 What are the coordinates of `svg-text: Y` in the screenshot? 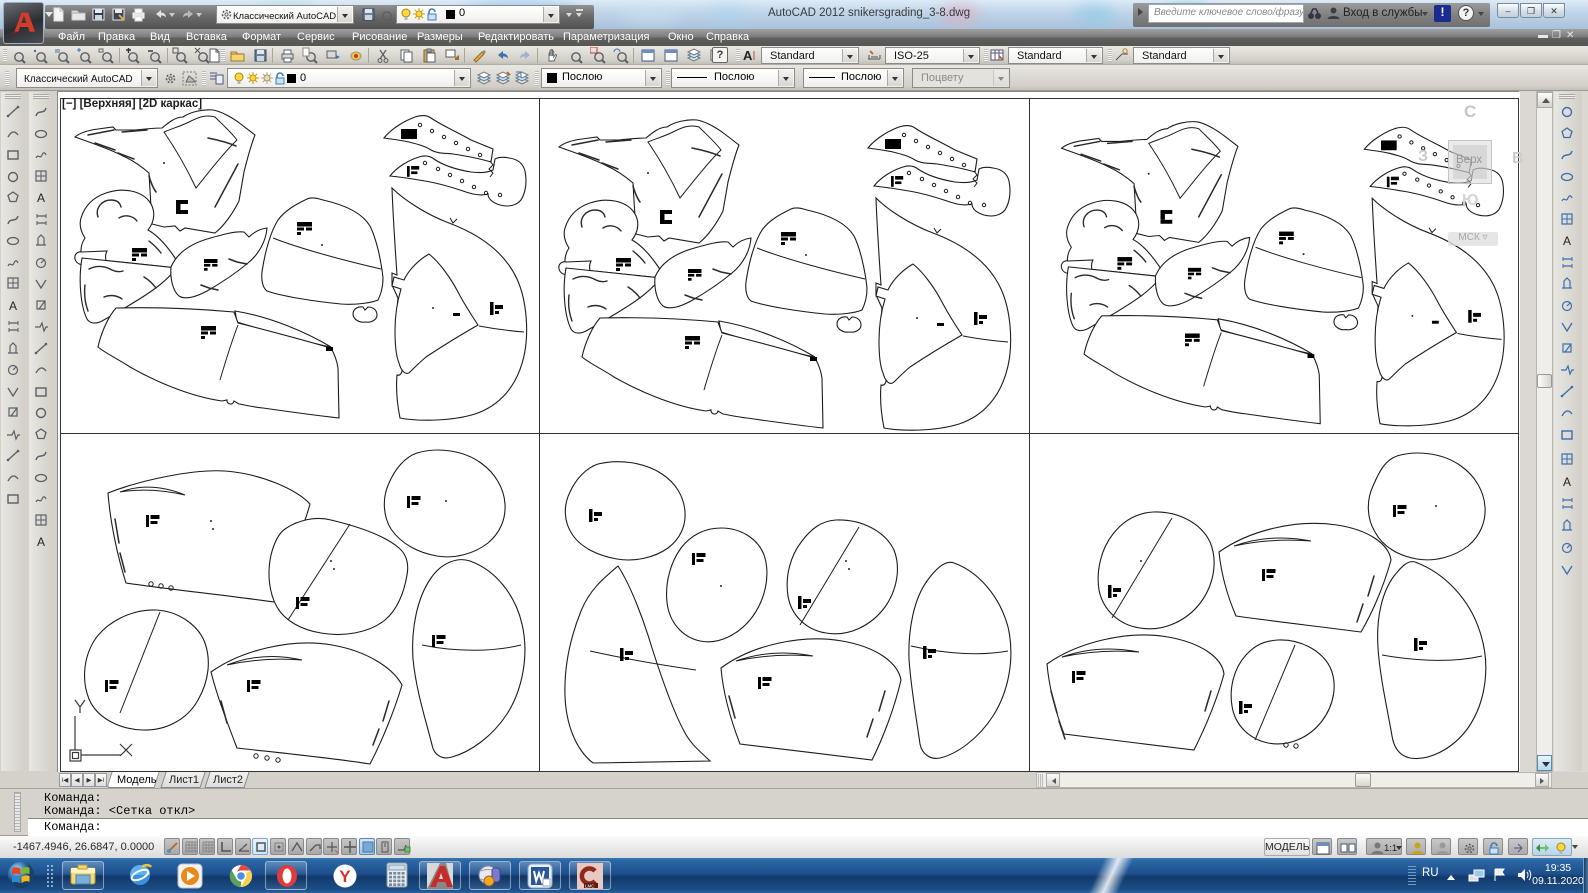 It's located at (345, 876).